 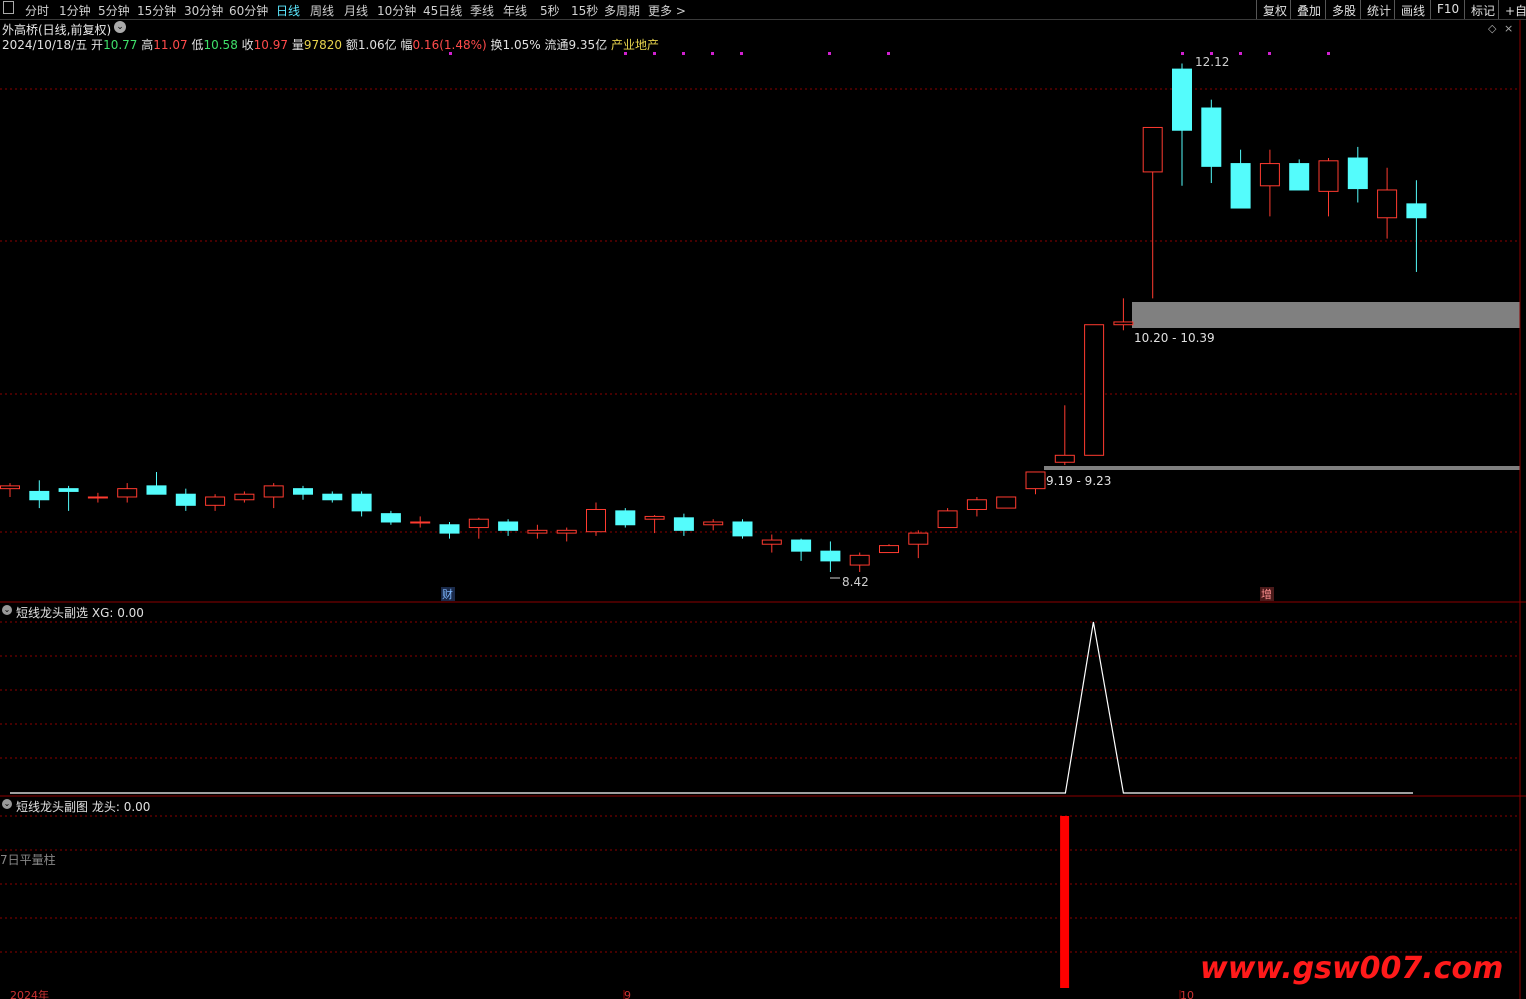 What do you see at coordinates (627, 994) in the screenshot?
I see `xaxis-m9: 9` at bounding box center [627, 994].